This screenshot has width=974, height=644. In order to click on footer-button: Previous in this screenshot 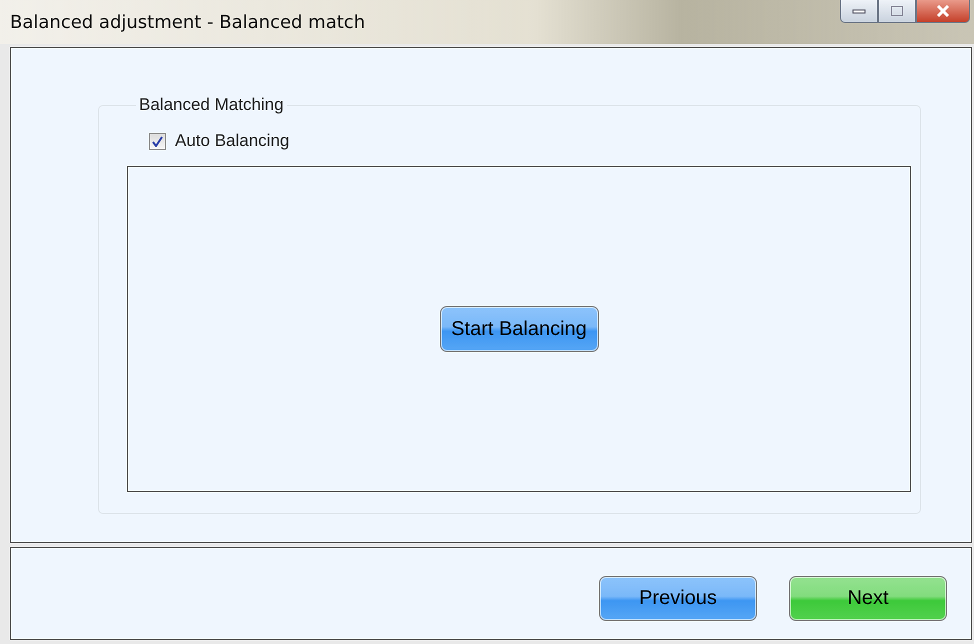, I will do `click(678, 598)`.